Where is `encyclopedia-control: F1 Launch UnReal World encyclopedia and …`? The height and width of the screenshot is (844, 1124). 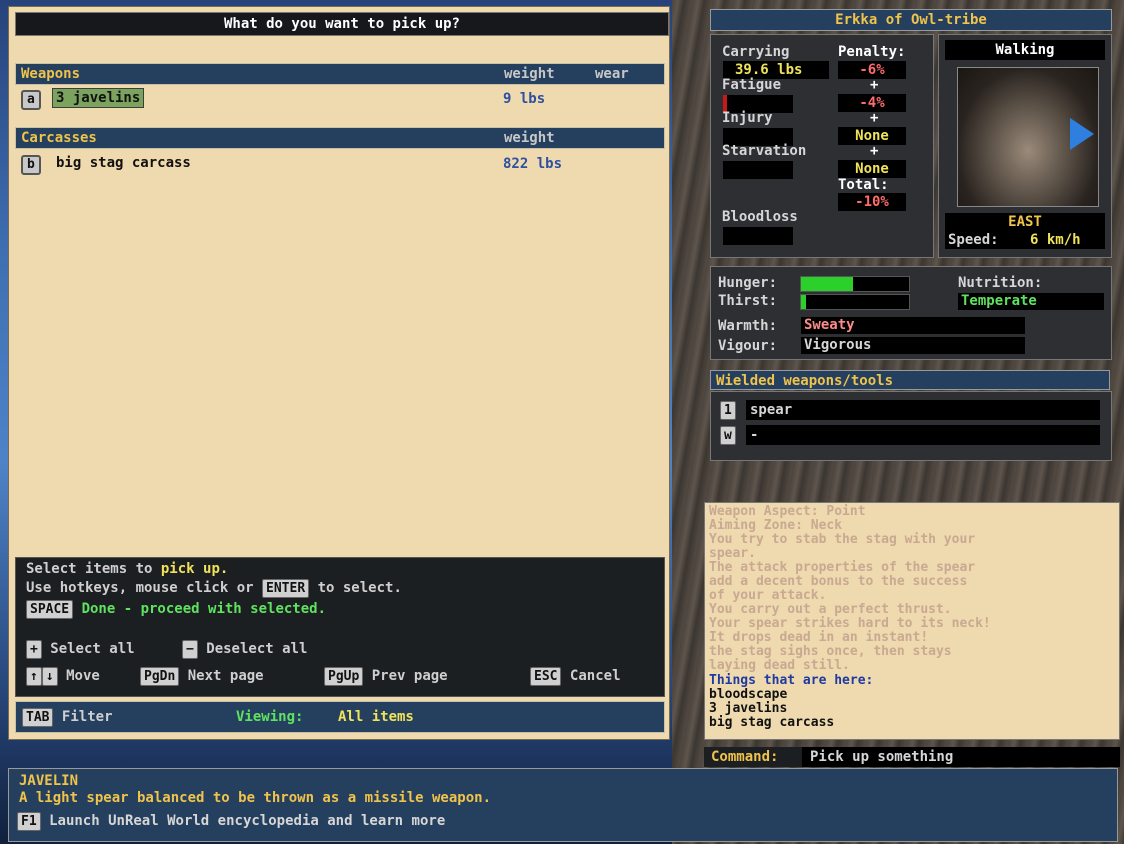
encyclopedia-control: F1 Launch UnReal World encyclopedia and … is located at coordinates (231, 821).